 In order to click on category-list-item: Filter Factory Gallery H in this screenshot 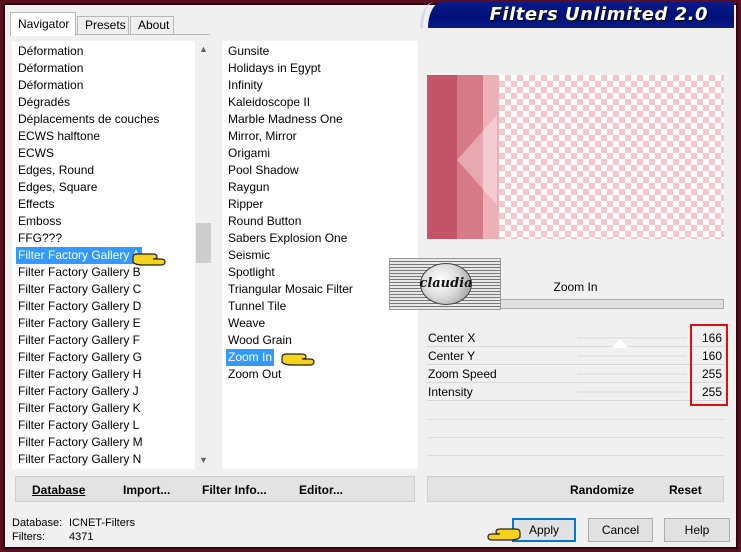, I will do `click(79, 374)`.